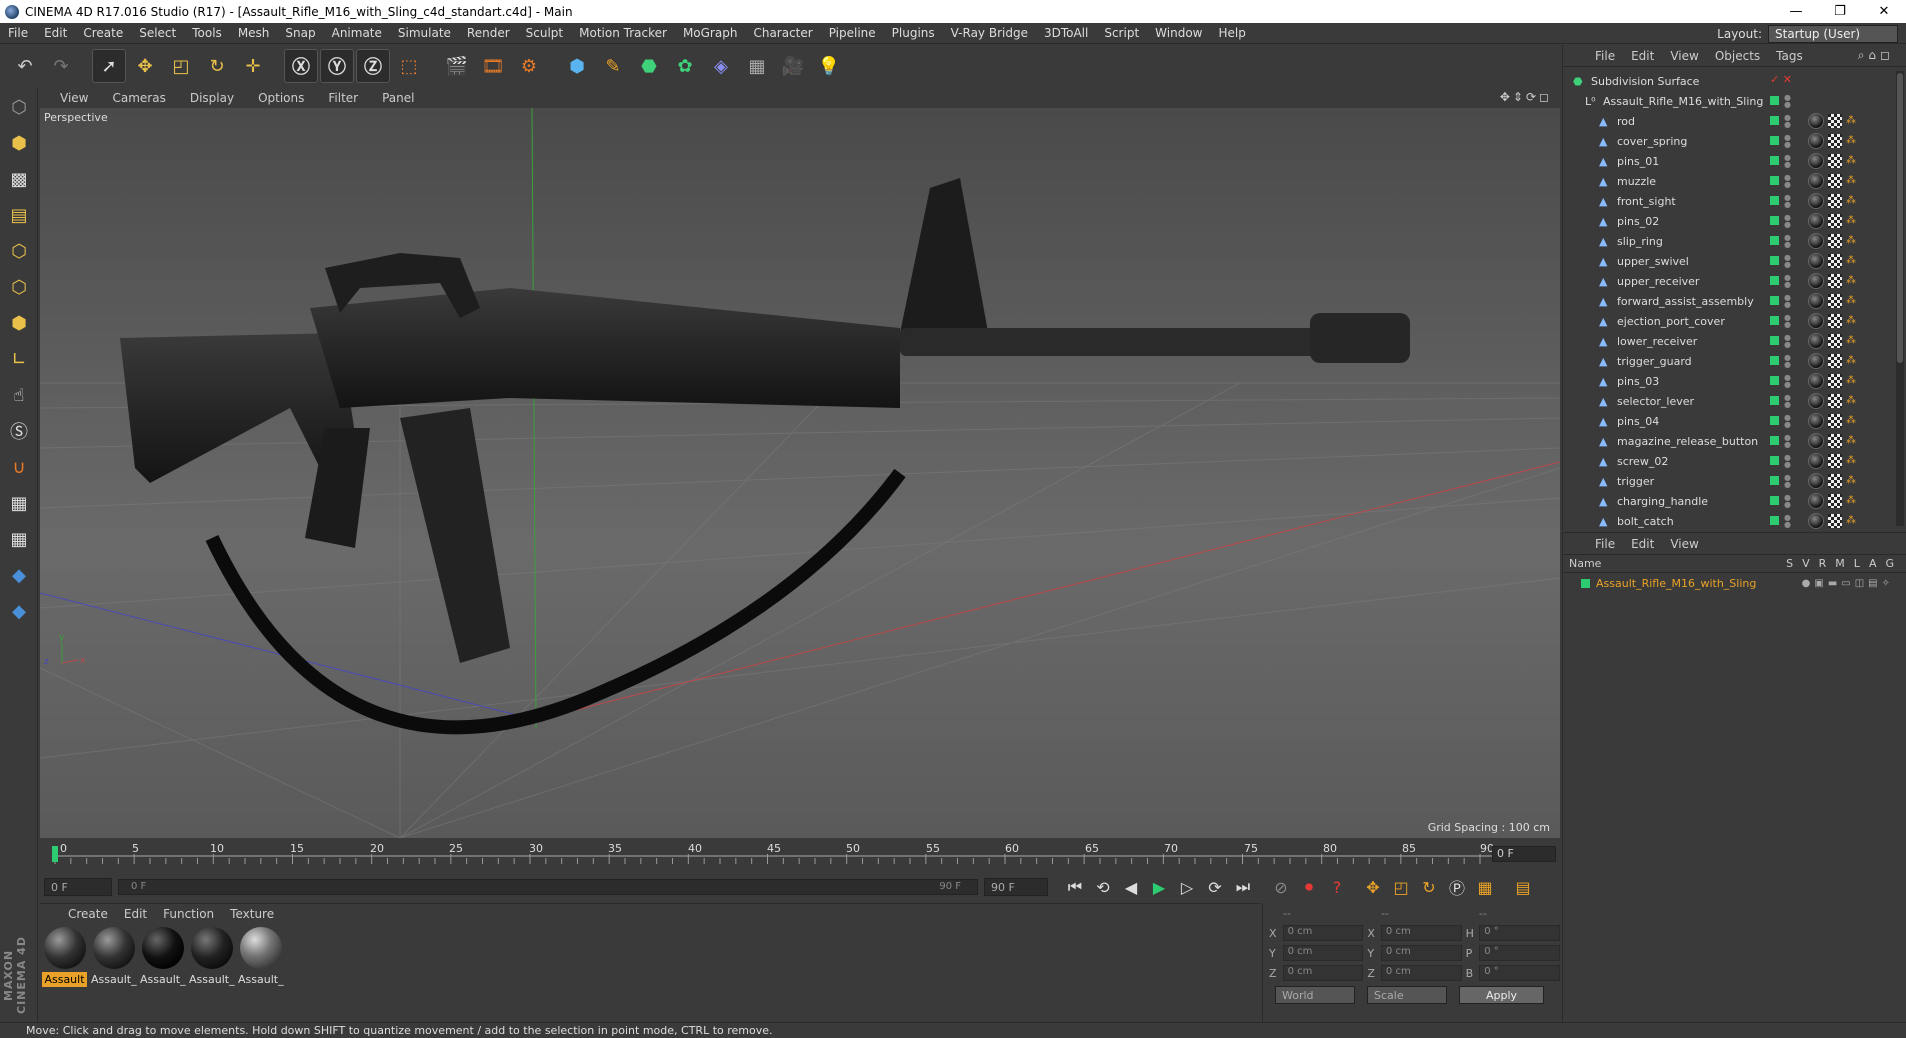 This screenshot has width=1906, height=1038. I want to click on menu-motion-tracker: Motion Tracker, so click(623, 33).